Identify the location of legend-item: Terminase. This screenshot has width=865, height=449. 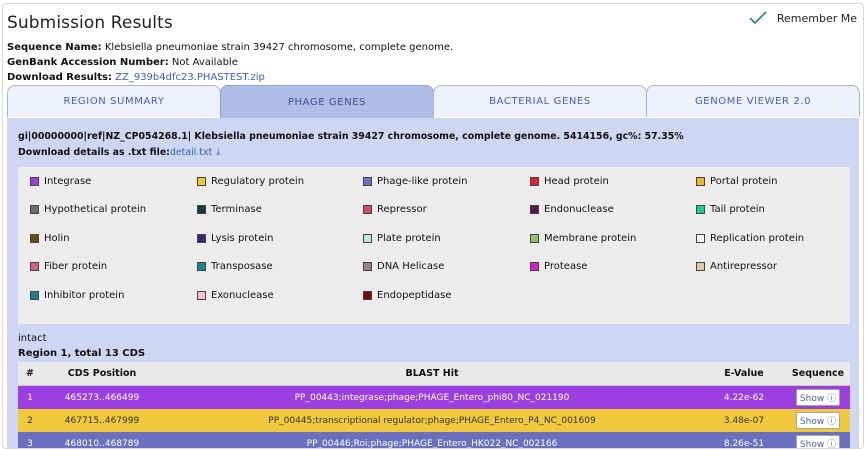
(229, 209).